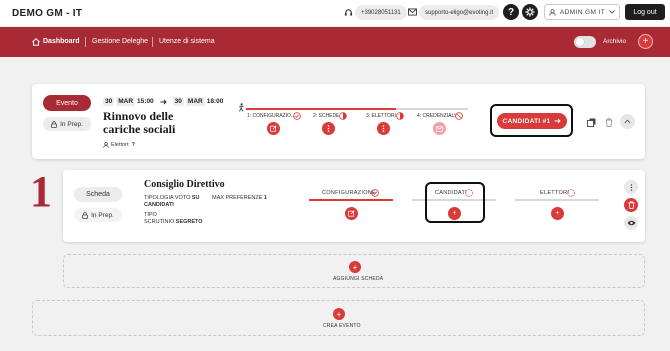 The image size is (670, 351). I want to click on max-pref-value: 1, so click(265, 198).